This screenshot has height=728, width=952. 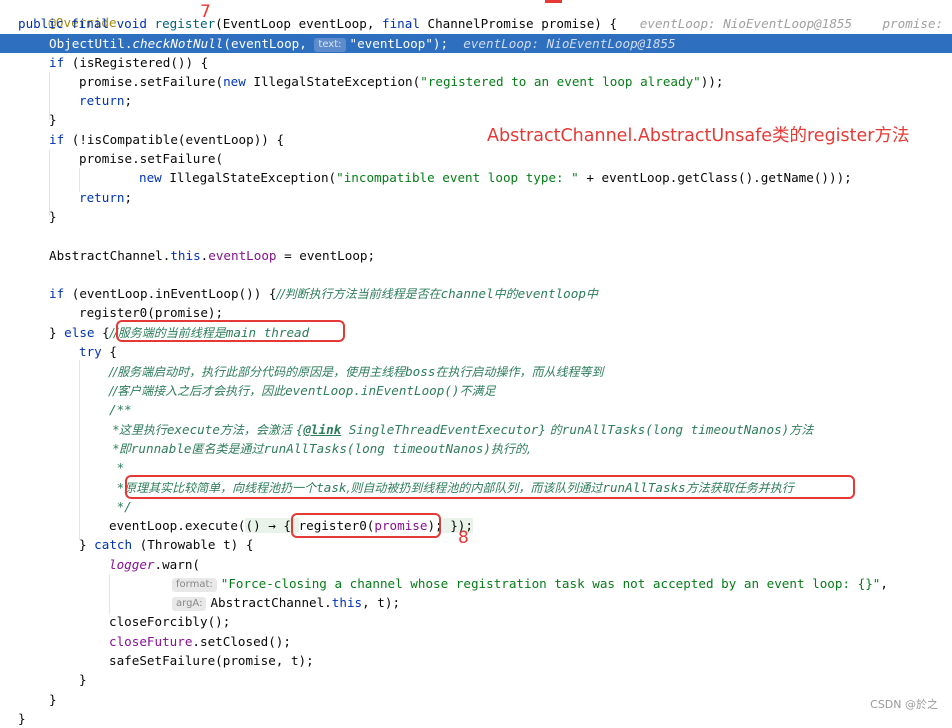 I want to click on code-text: ));, so click(x=712, y=81).